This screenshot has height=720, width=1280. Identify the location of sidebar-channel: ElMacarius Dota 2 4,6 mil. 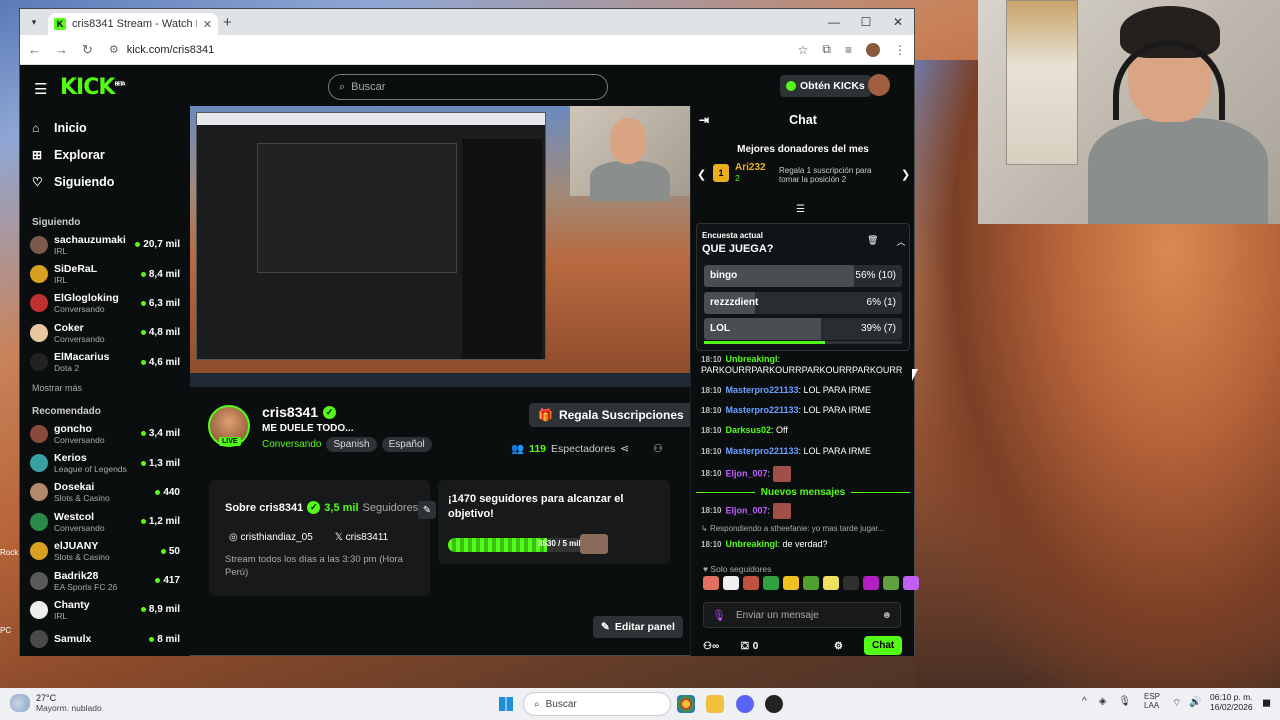
(105, 362).